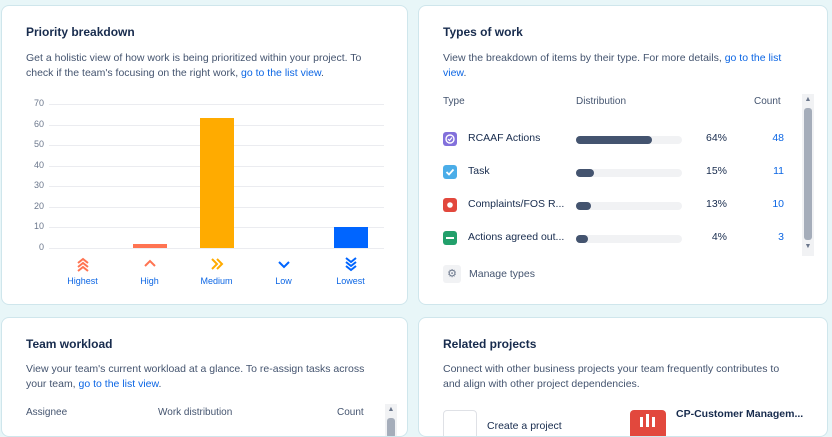 This screenshot has width=832, height=437. Describe the element at coordinates (769, 204) in the screenshot. I see `type-count-link: 10` at that location.